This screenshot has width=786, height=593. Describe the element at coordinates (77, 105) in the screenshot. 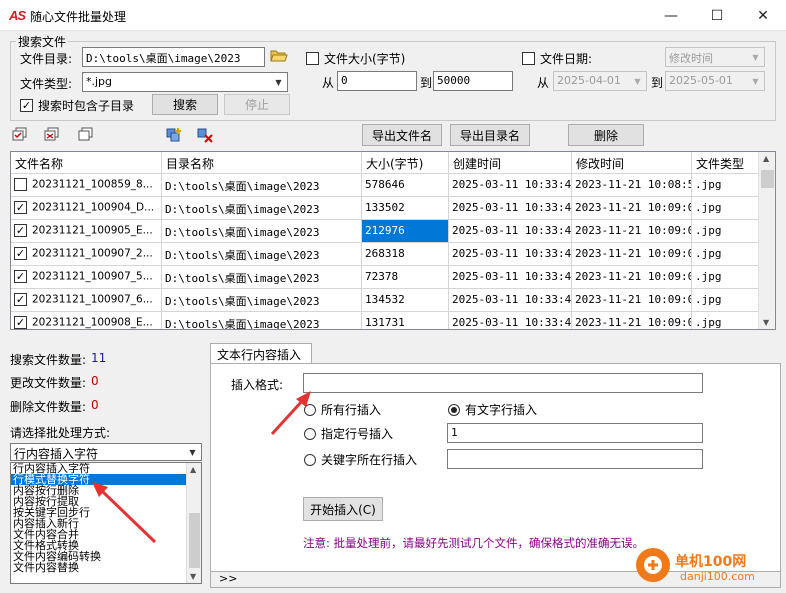

I see `include-sub-option: ✓ 搜索时包含子目录` at that location.